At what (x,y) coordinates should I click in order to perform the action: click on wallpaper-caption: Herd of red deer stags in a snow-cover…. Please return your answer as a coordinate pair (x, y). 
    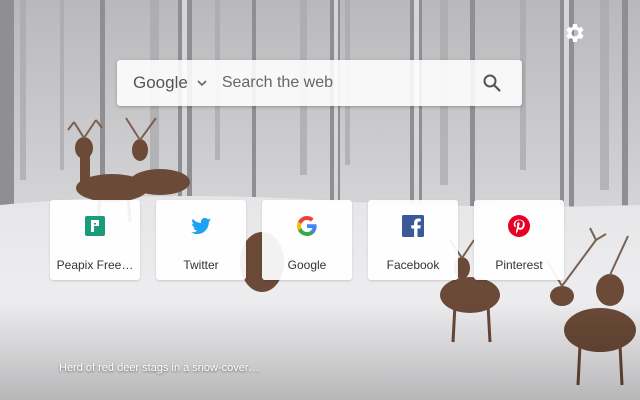
    Looking at the image, I should click on (159, 368).